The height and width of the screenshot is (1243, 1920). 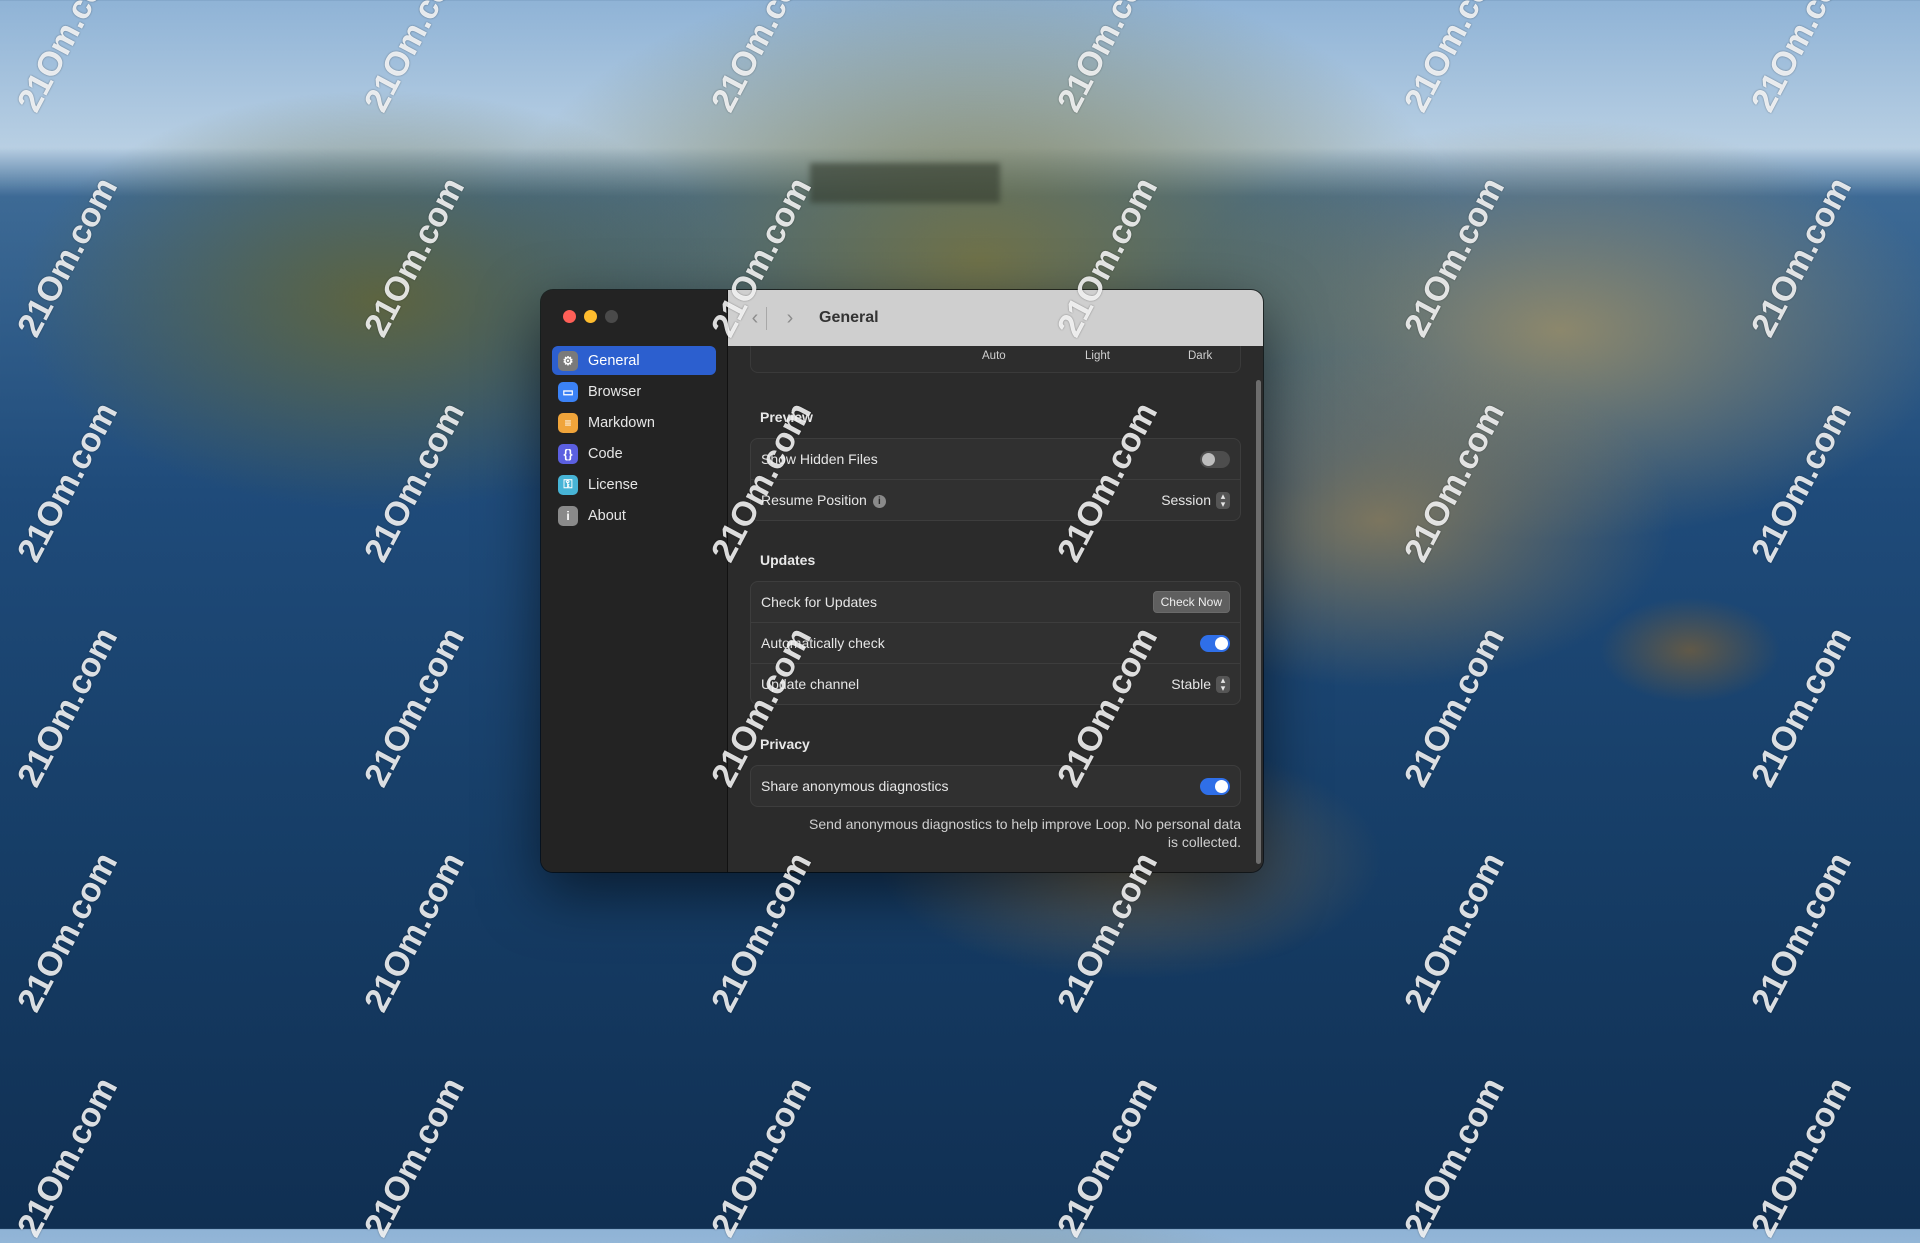 What do you see at coordinates (1215, 643) in the screenshot?
I see `automatically-check-toggle` at bounding box center [1215, 643].